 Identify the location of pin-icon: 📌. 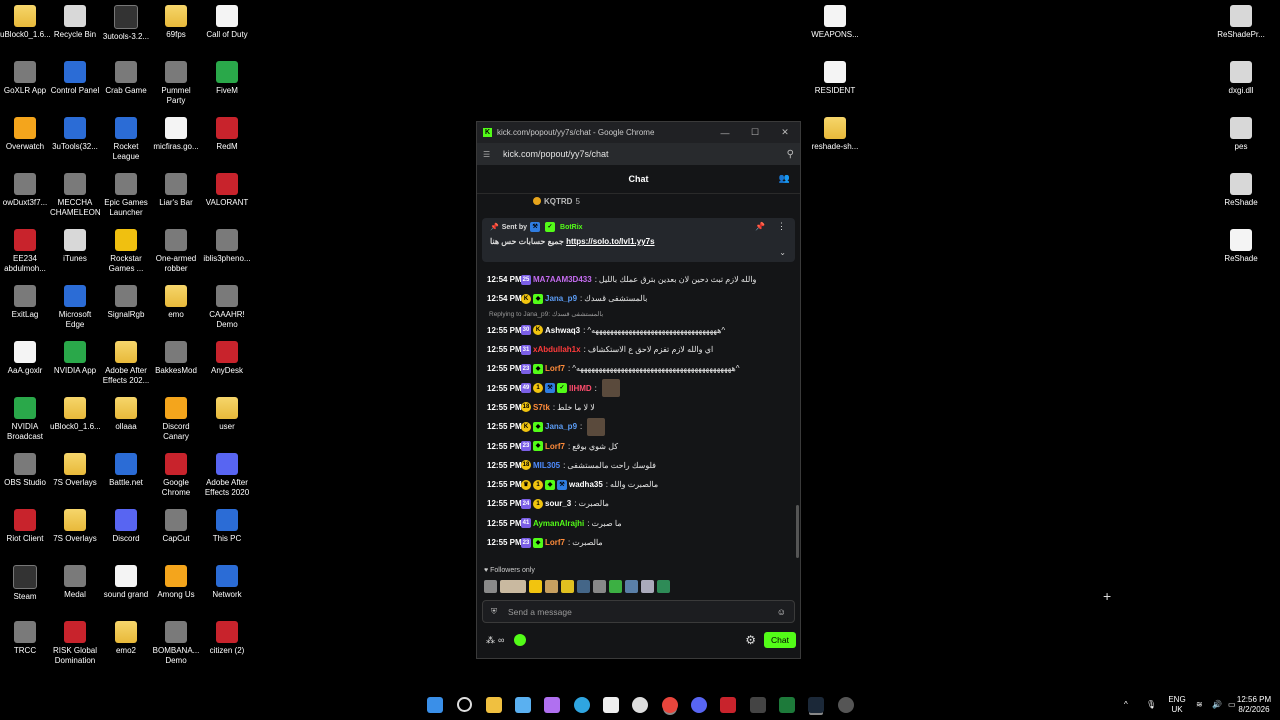
(760, 226).